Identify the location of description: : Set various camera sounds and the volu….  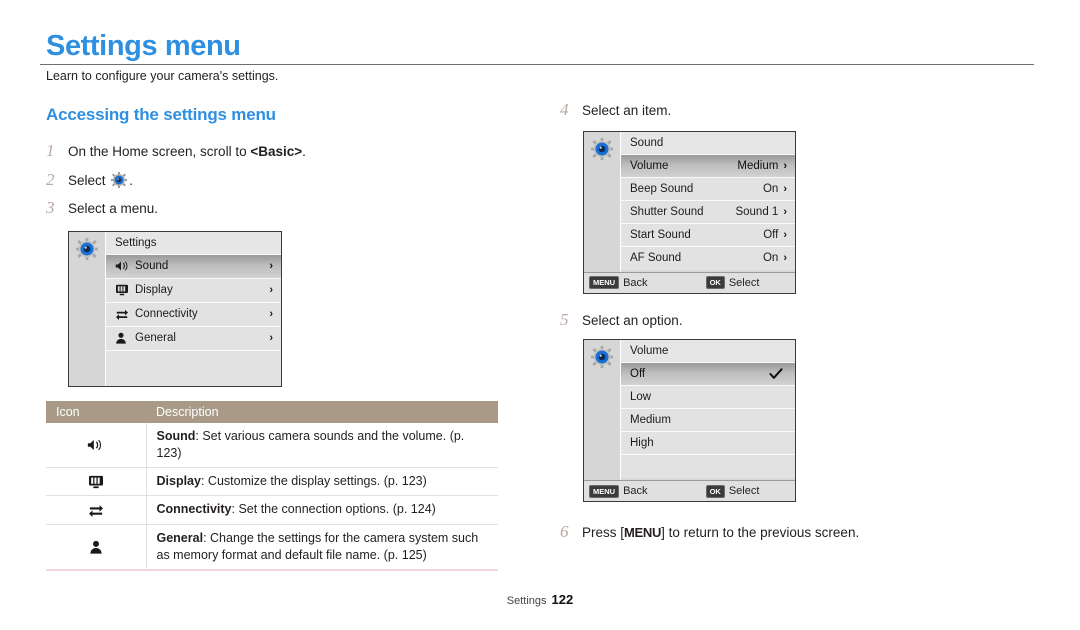
(310, 444).